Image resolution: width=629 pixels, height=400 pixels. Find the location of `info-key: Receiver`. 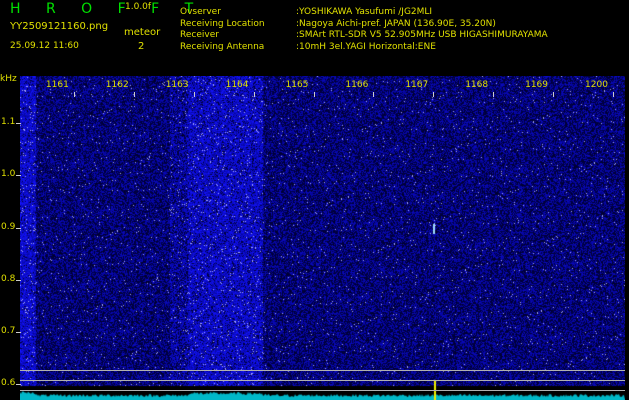

info-key: Receiver is located at coordinates (199, 35).